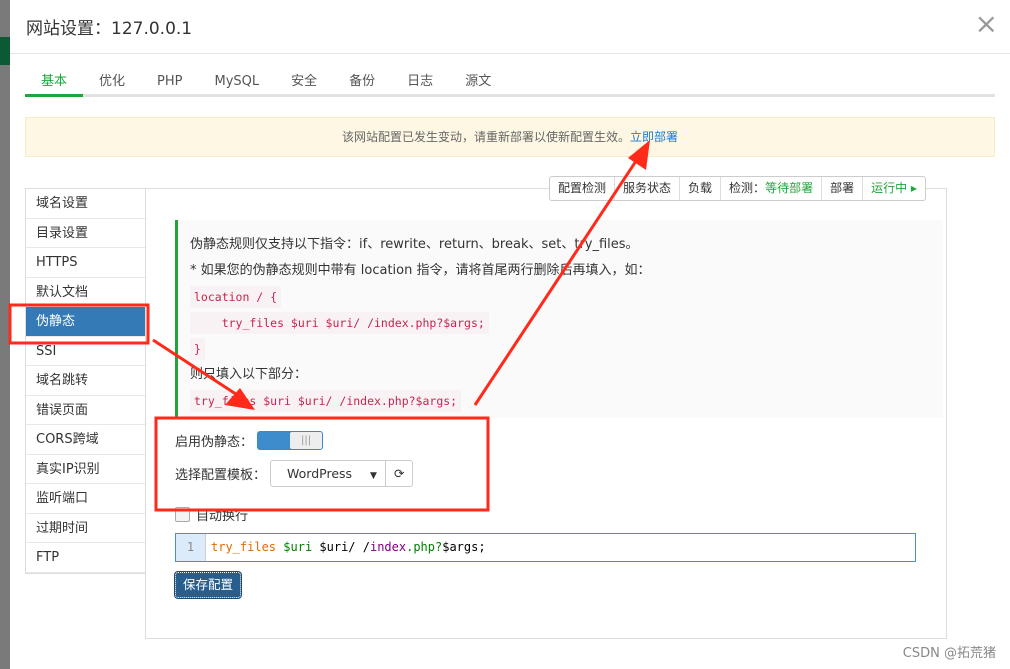  I want to click on token: try_files, so click(244, 547).